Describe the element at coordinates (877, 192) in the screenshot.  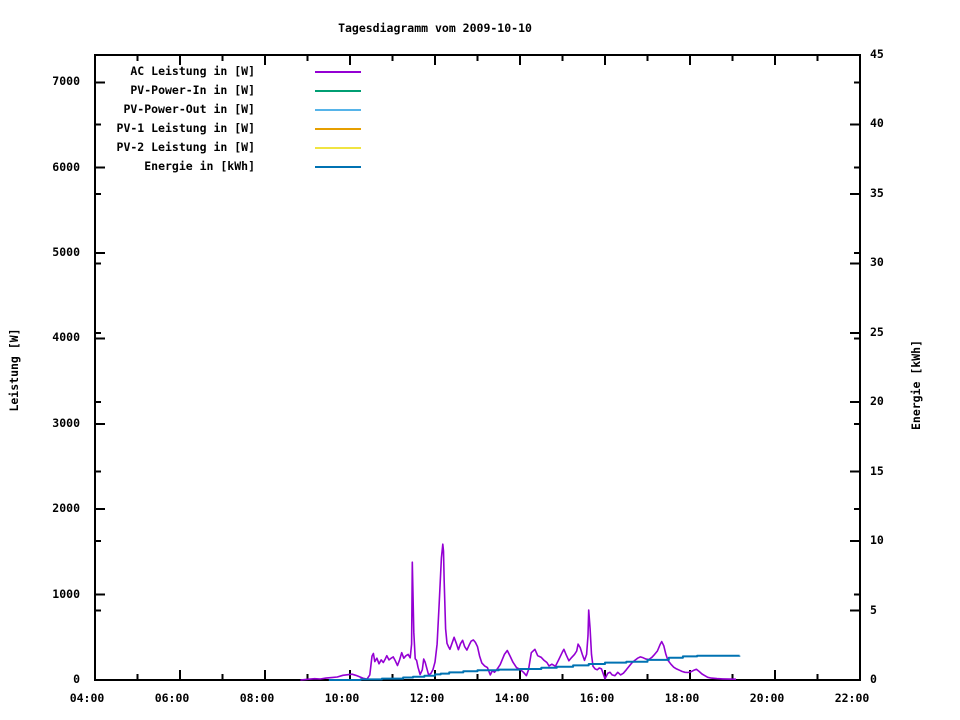
I see `y2-tick-label: 35` at that location.